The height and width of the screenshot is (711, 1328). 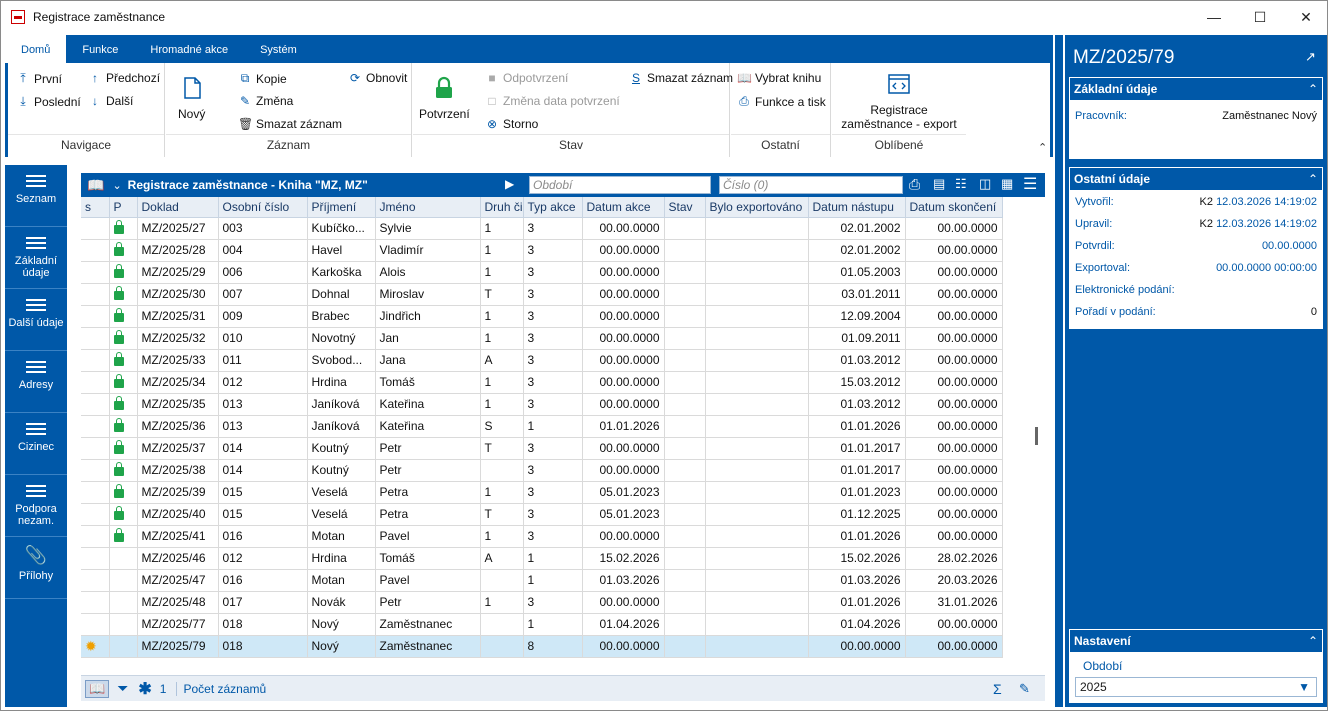 I want to click on menu-icon: ☰, so click(x=1030, y=184).